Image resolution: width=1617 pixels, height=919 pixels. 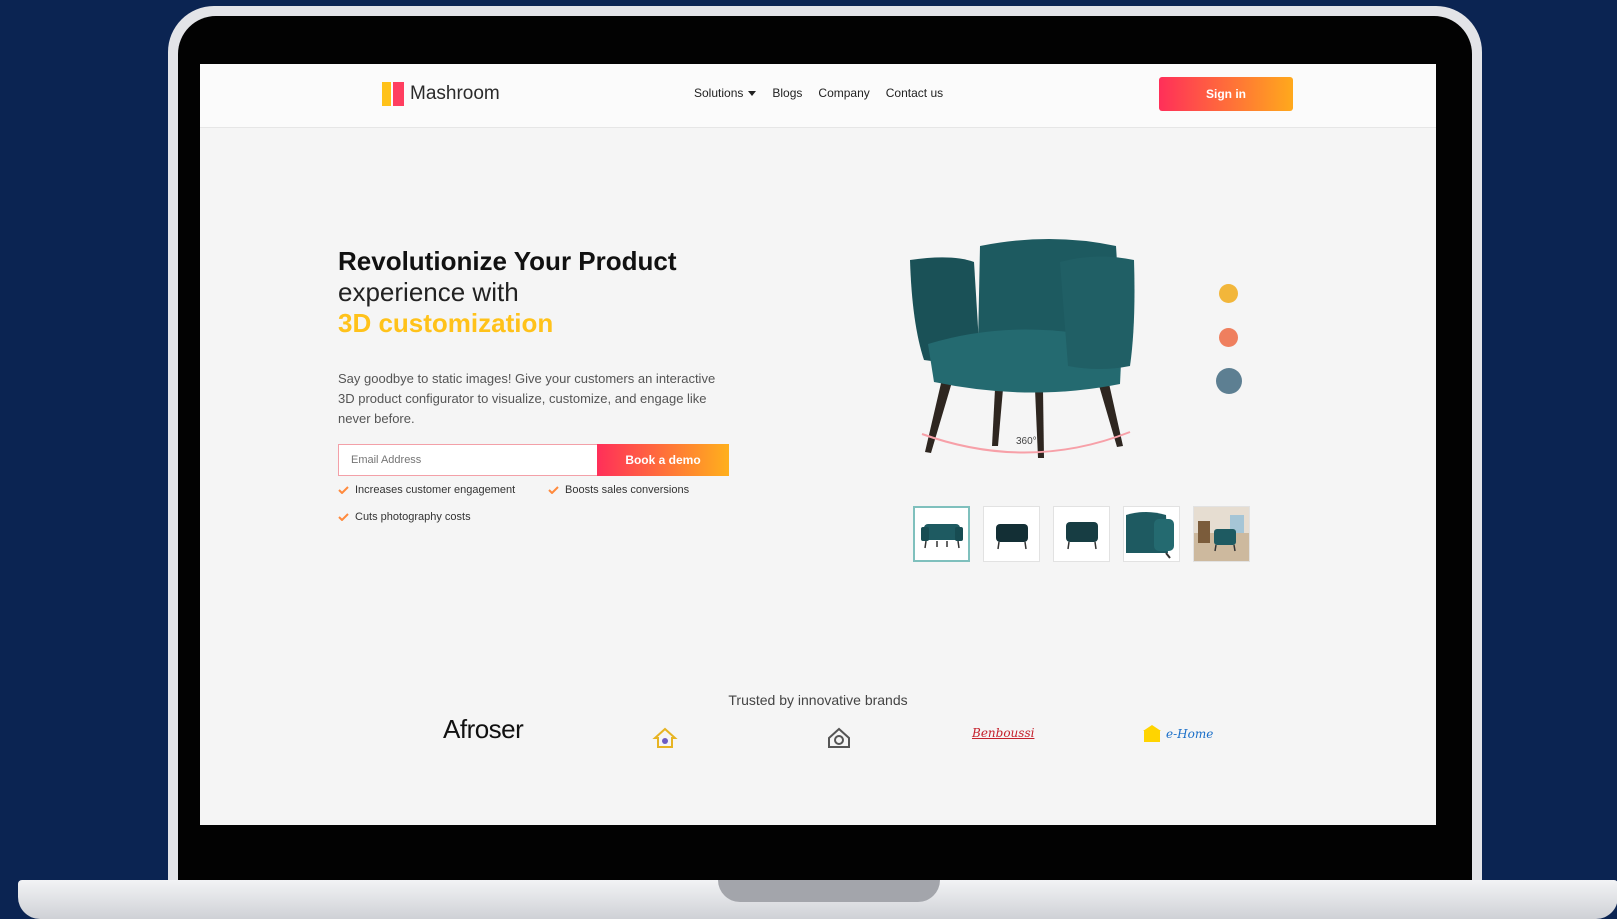 What do you see at coordinates (1228, 337) in the screenshot?
I see `color-swatch-orange` at bounding box center [1228, 337].